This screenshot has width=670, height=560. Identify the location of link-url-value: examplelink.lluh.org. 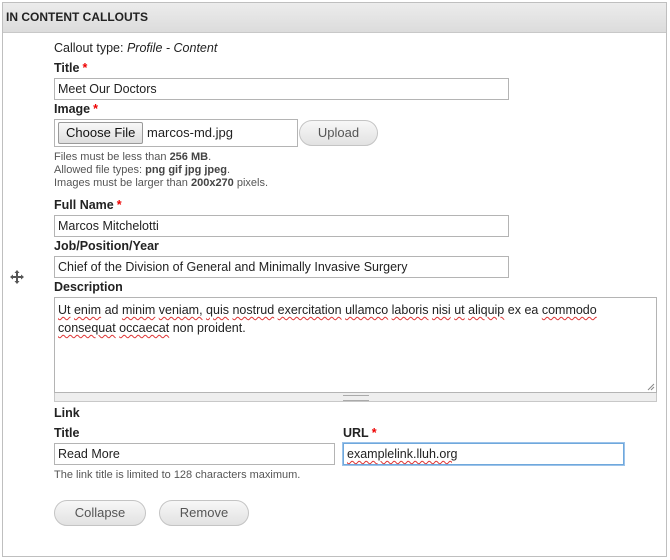
(402, 454).